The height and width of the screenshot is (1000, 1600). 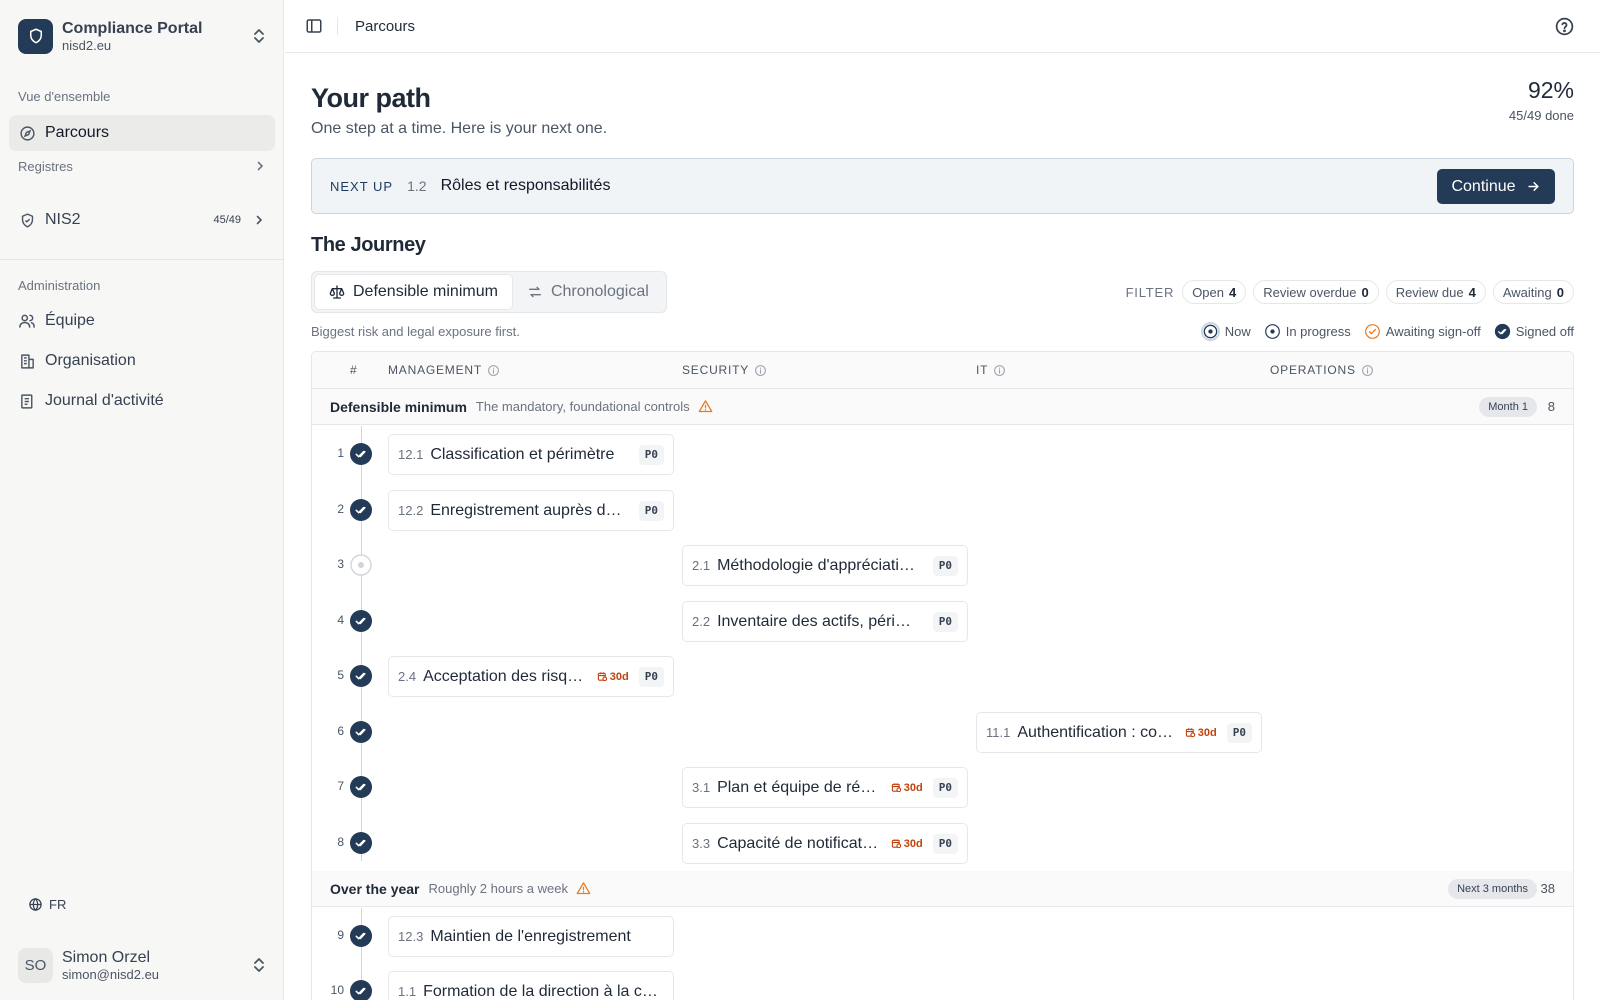 What do you see at coordinates (77, 132) in the screenshot?
I see `sidebar-item-label: Parcours` at bounding box center [77, 132].